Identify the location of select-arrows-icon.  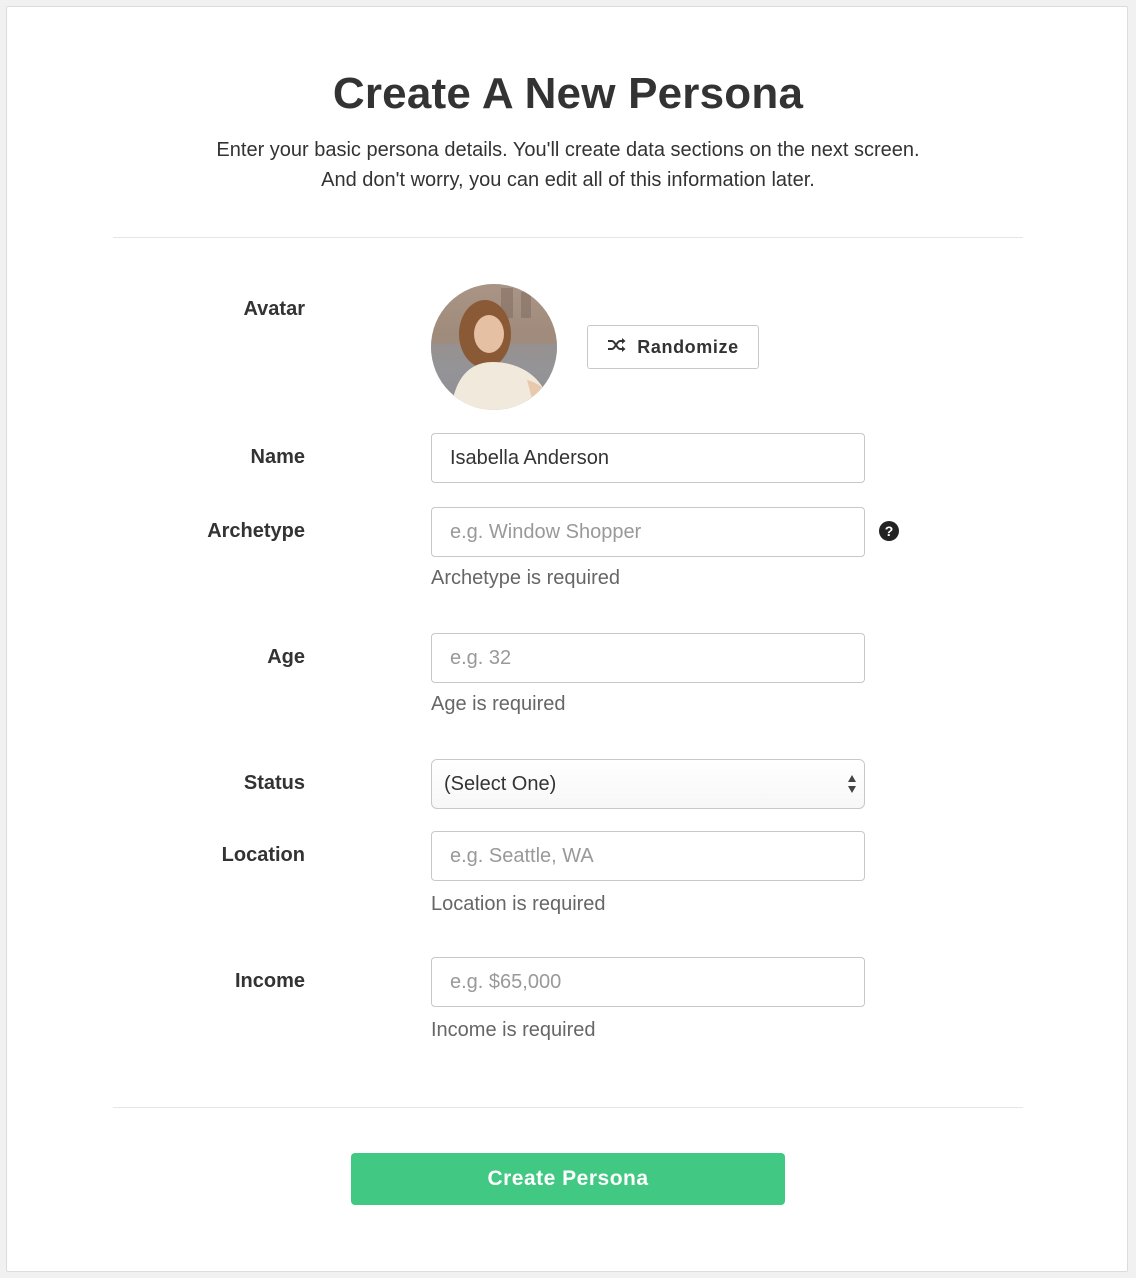
(852, 784).